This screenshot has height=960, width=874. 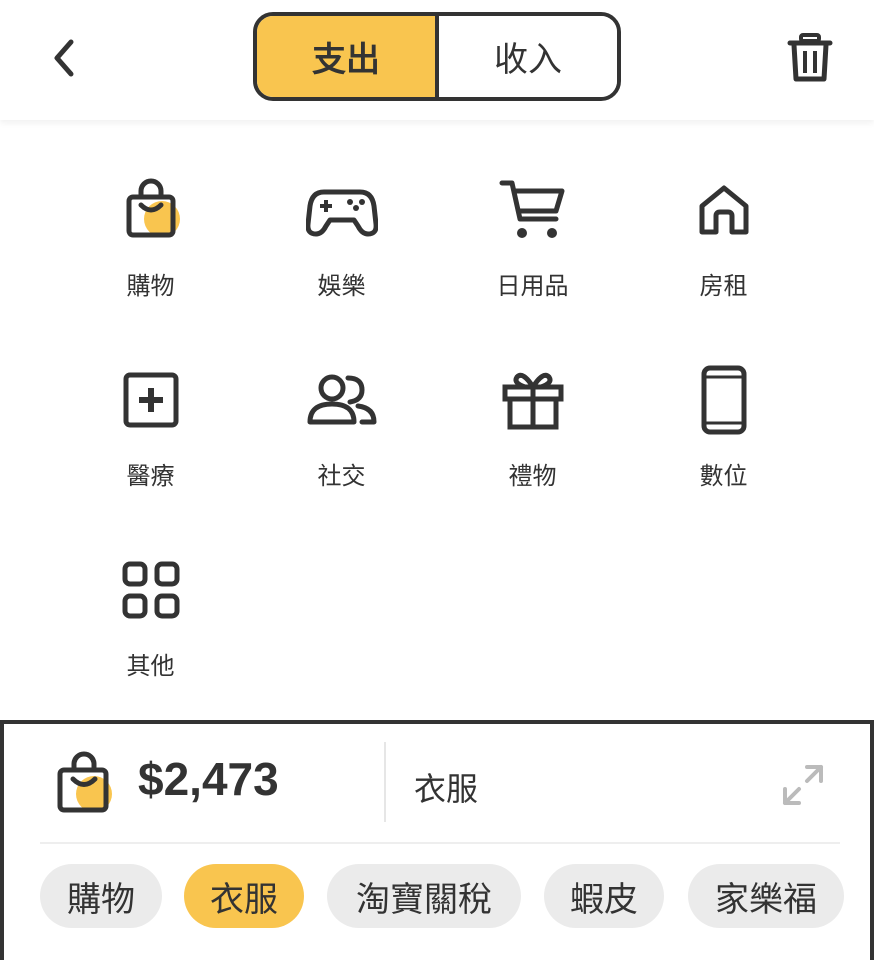 I want to click on category-gift: 禮物, so click(x=532, y=435).